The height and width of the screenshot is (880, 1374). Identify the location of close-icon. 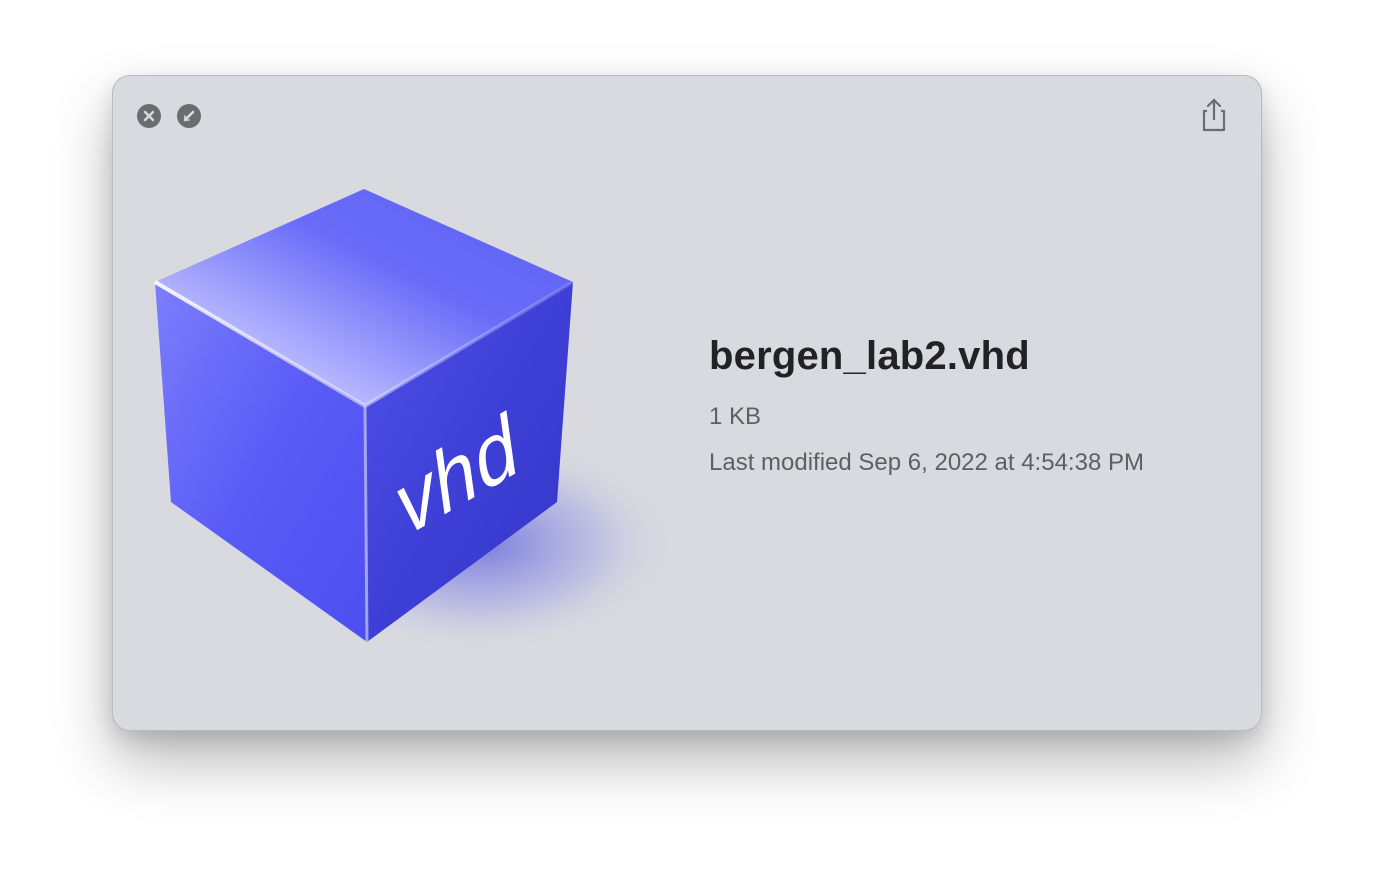
(149, 116).